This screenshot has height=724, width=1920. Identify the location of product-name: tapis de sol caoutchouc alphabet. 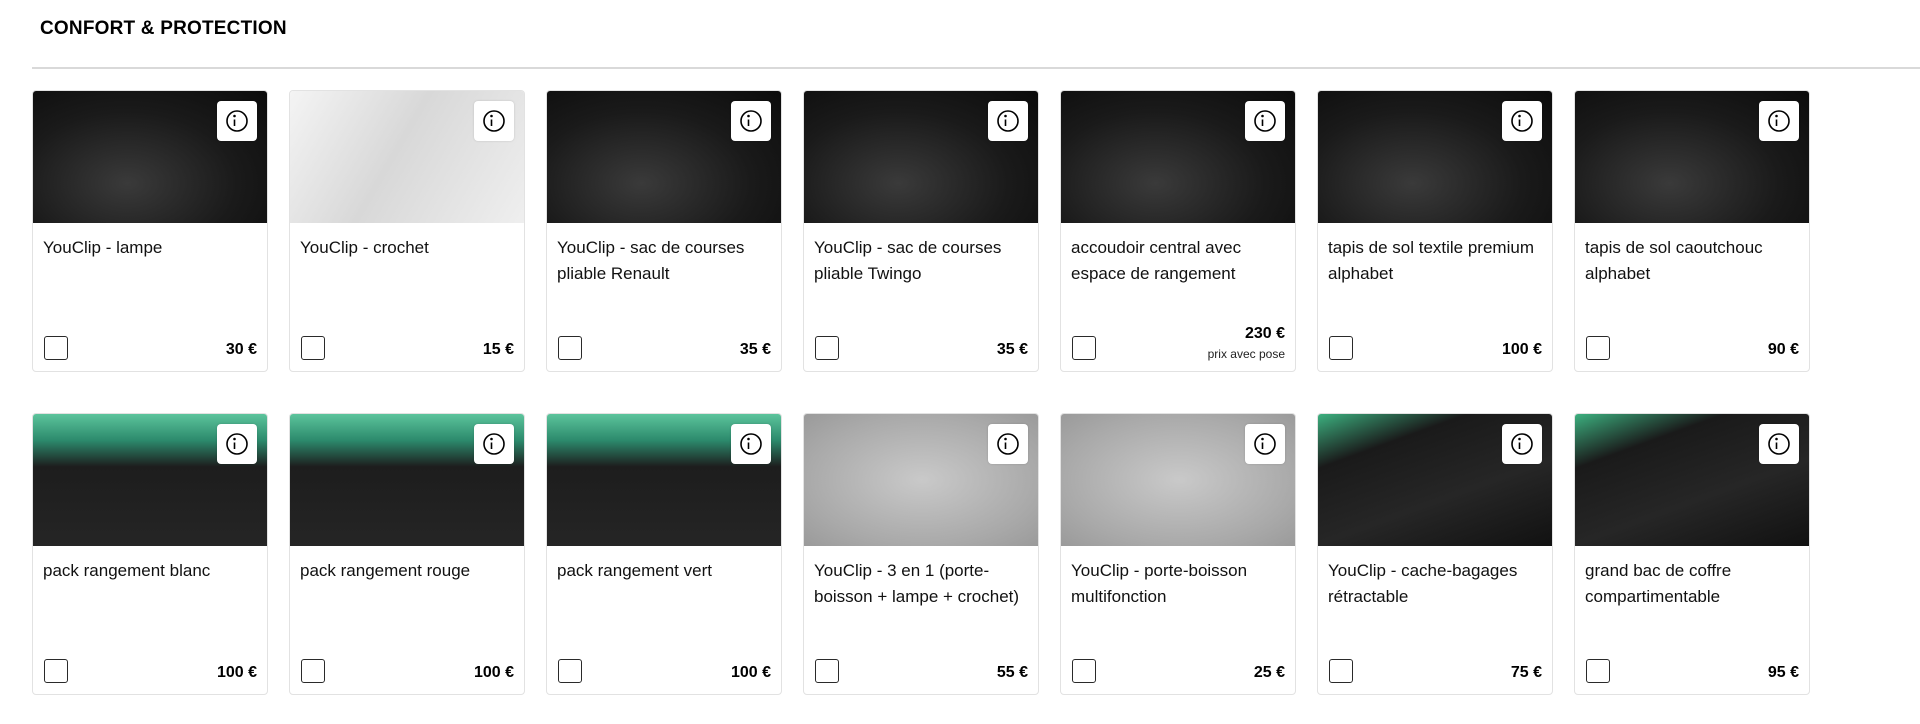
(1674, 260).